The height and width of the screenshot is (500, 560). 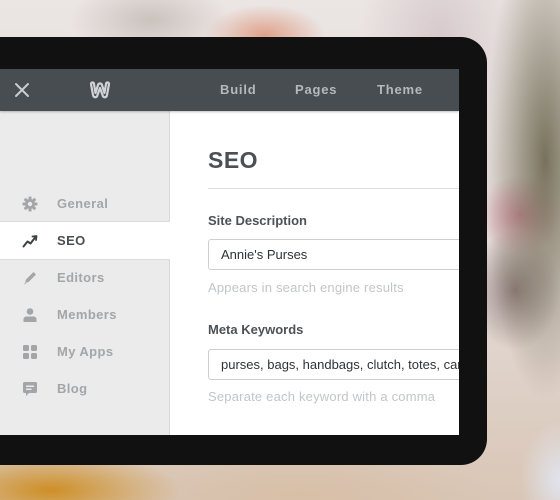 I want to click on meta-keywords-label: Meta Keywords, so click(x=256, y=329).